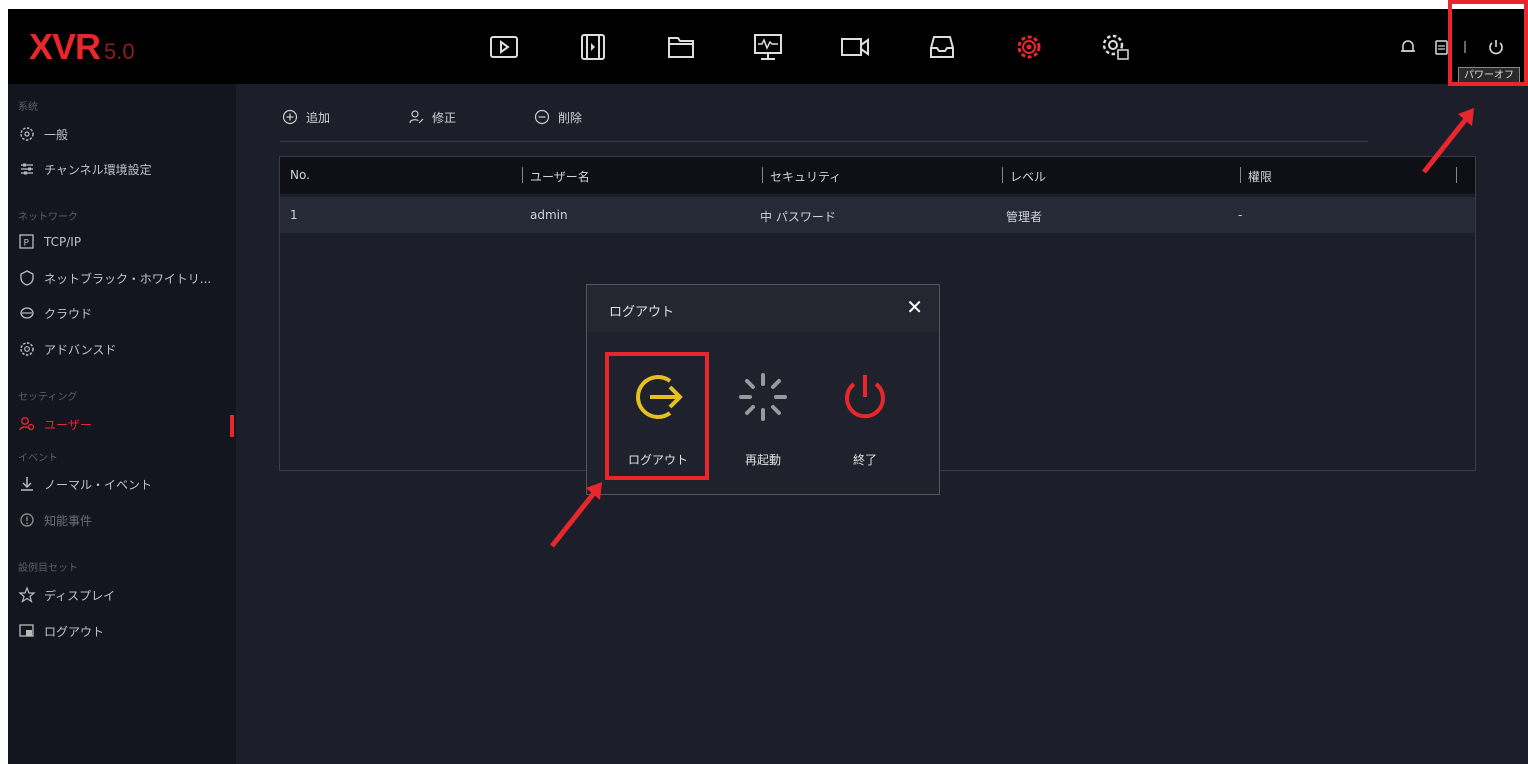  What do you see at coordinates (1488, 43) in the screenshot?
I see `highlight-box-power` at bounding box center [1488, 43].